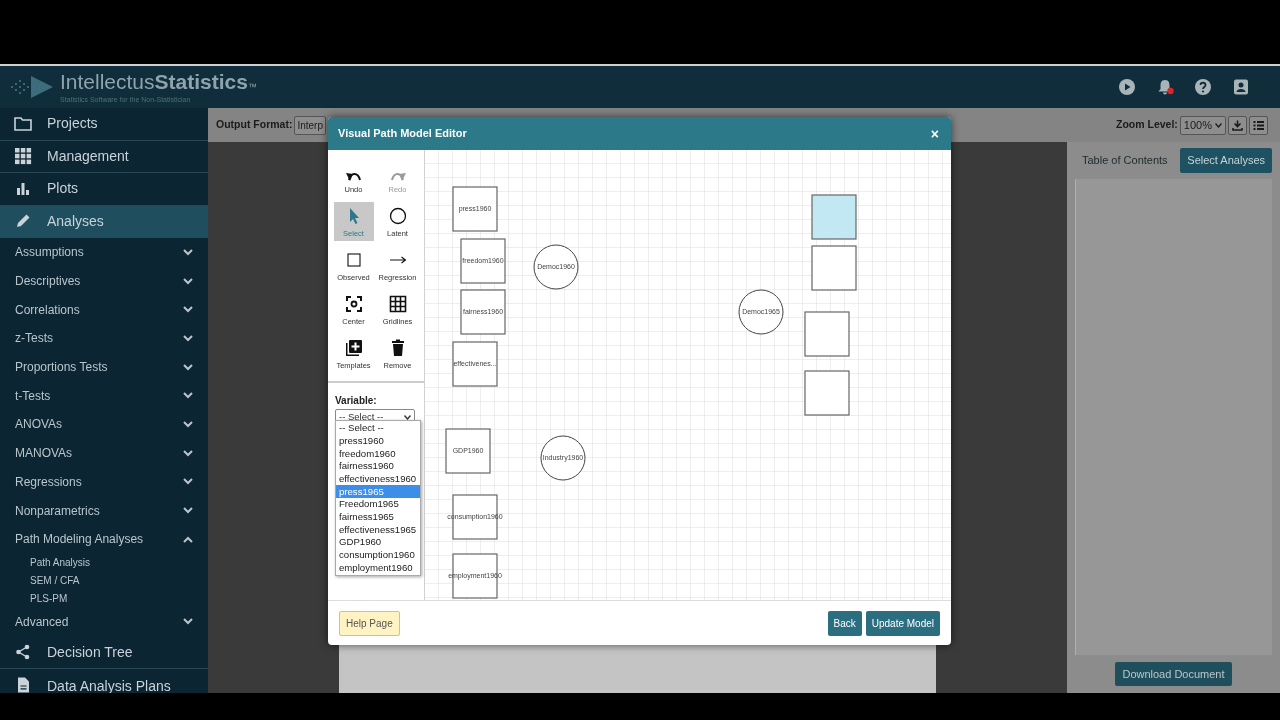 This screenshot has width=1280, height=720. I want to click on list-button, so click(1258, 125).